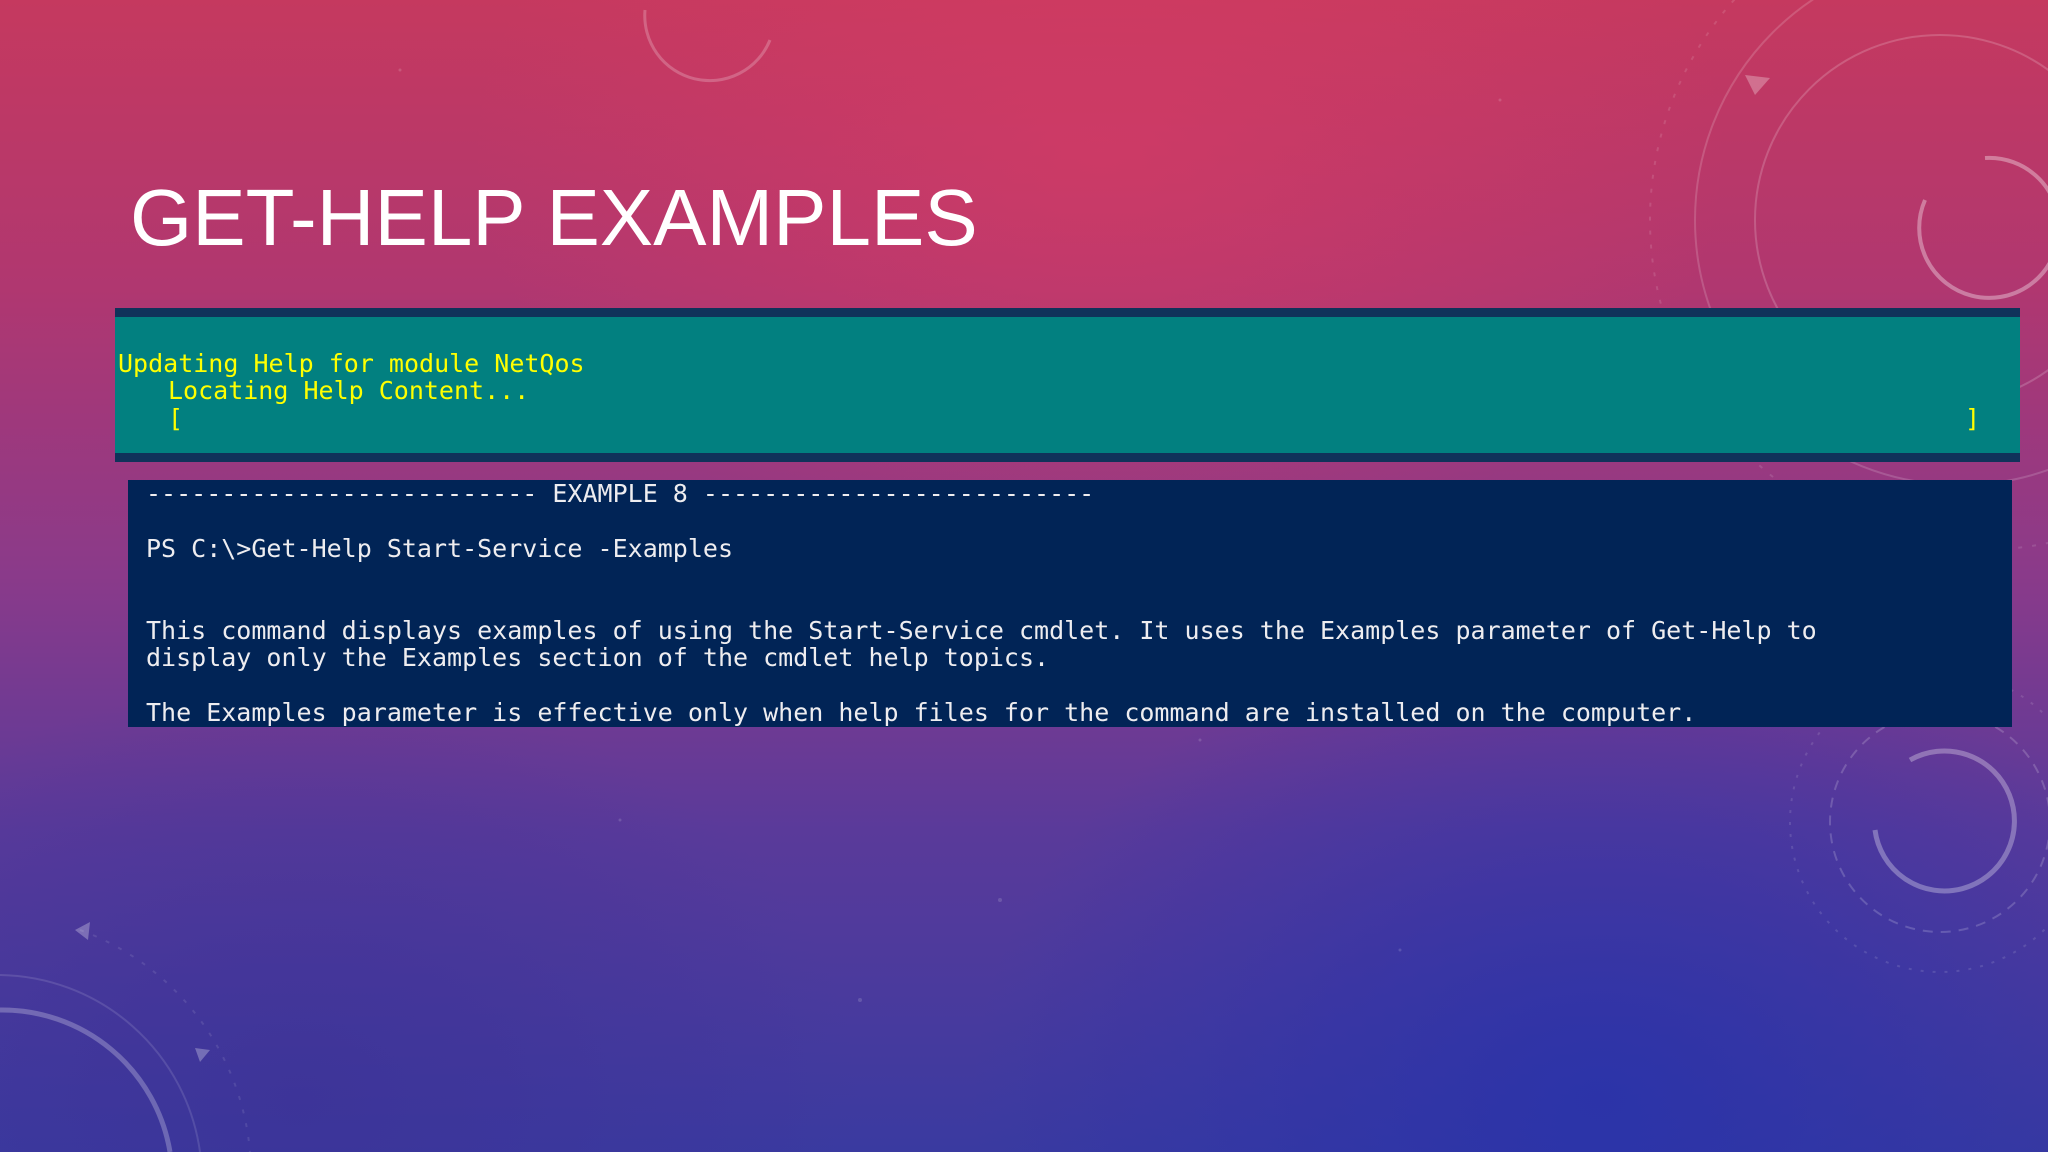  Describe the element at coordinates (176, 418) in the screenshot. I see `progress-bracket-open: [` at that location.